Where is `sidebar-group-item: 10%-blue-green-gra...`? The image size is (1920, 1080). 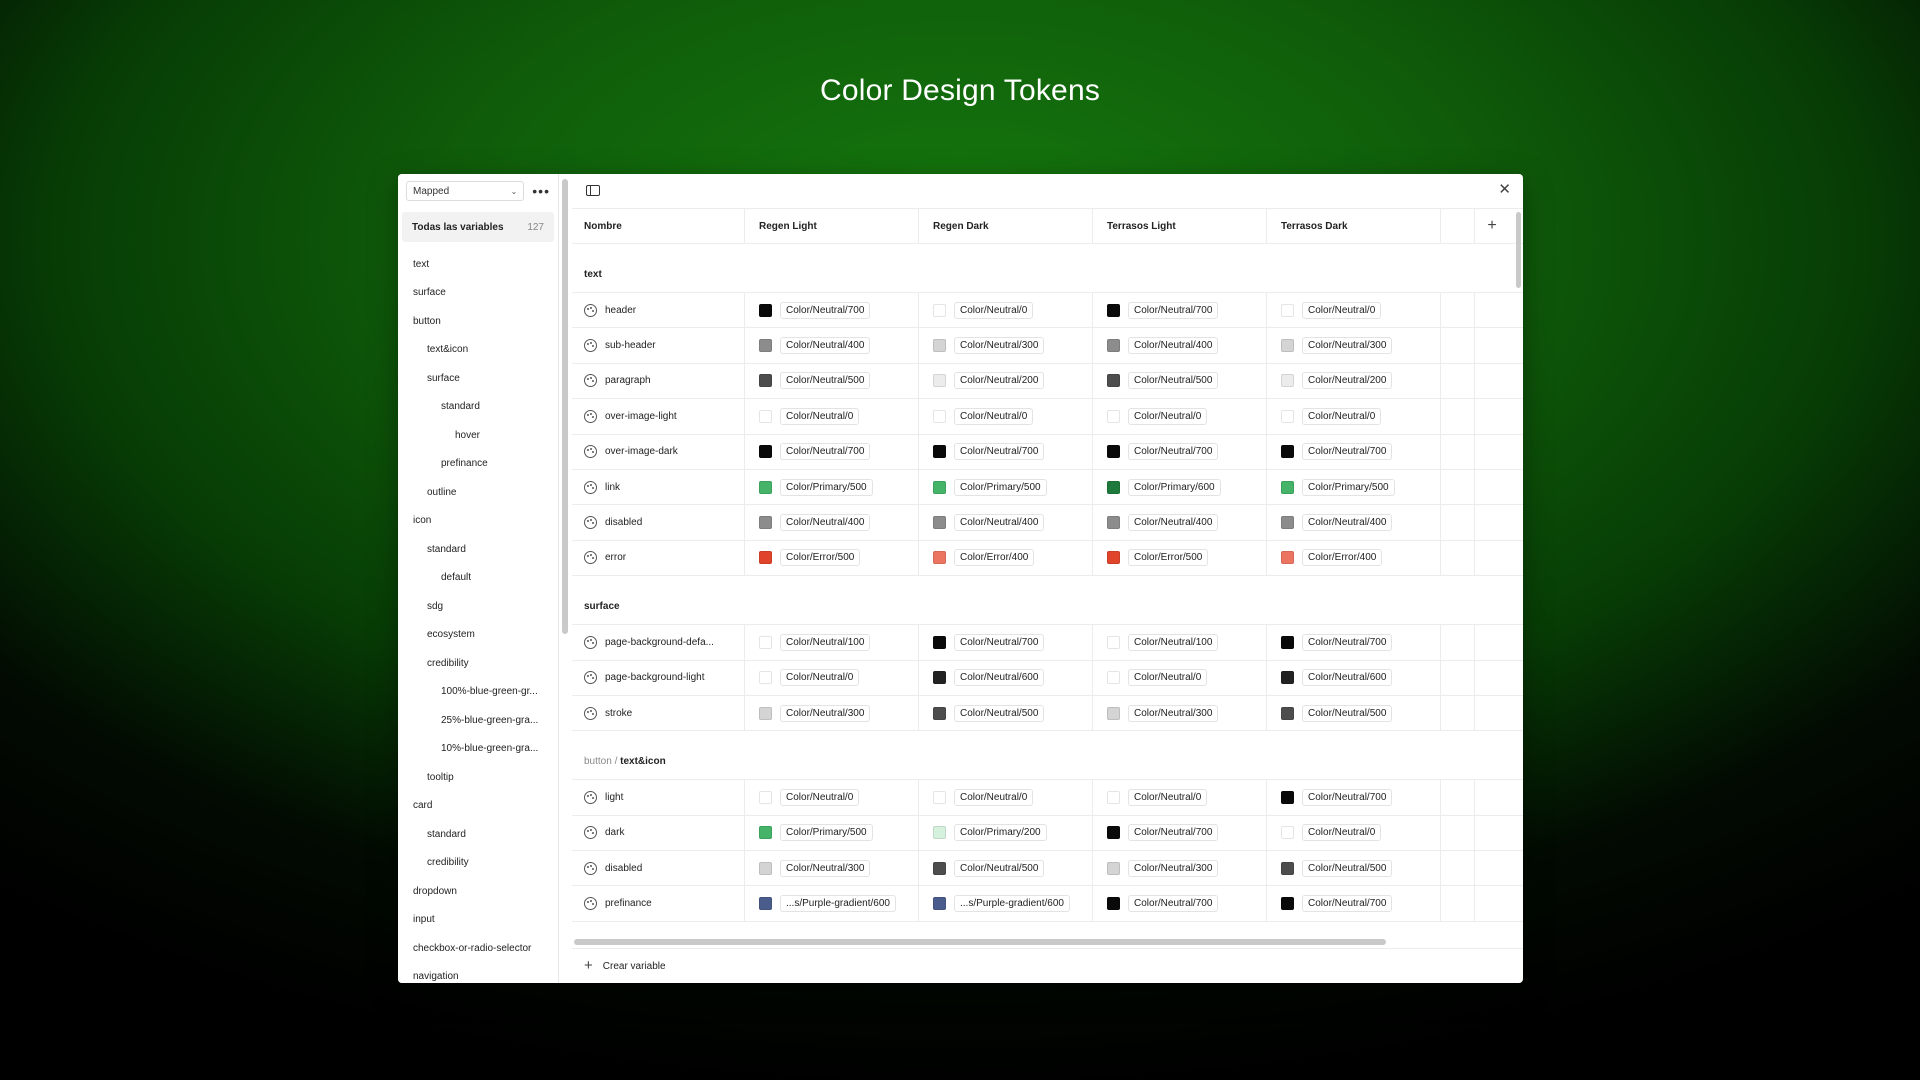
sidebar-group-item: 10%-blue-green-gra... is located at coordinates (478, 749).